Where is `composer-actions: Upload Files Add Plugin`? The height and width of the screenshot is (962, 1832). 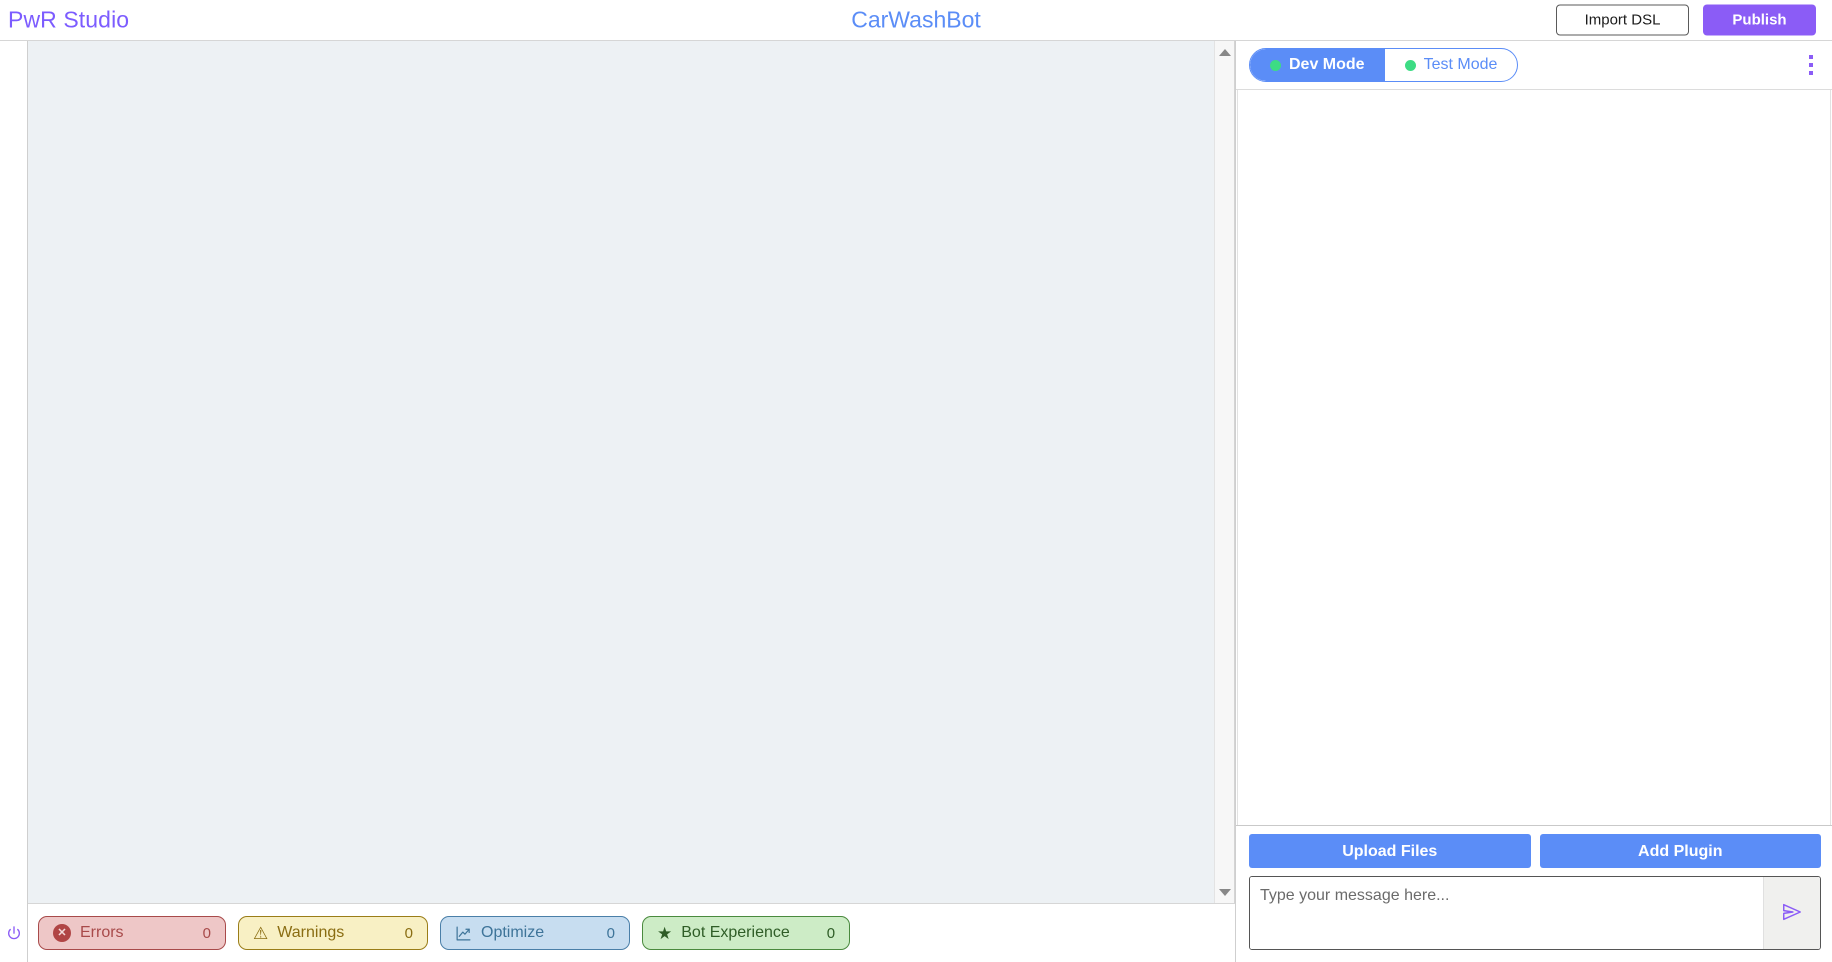 composer-actions: Upload Files Add Plugin is located at coordinates (1535, 851).